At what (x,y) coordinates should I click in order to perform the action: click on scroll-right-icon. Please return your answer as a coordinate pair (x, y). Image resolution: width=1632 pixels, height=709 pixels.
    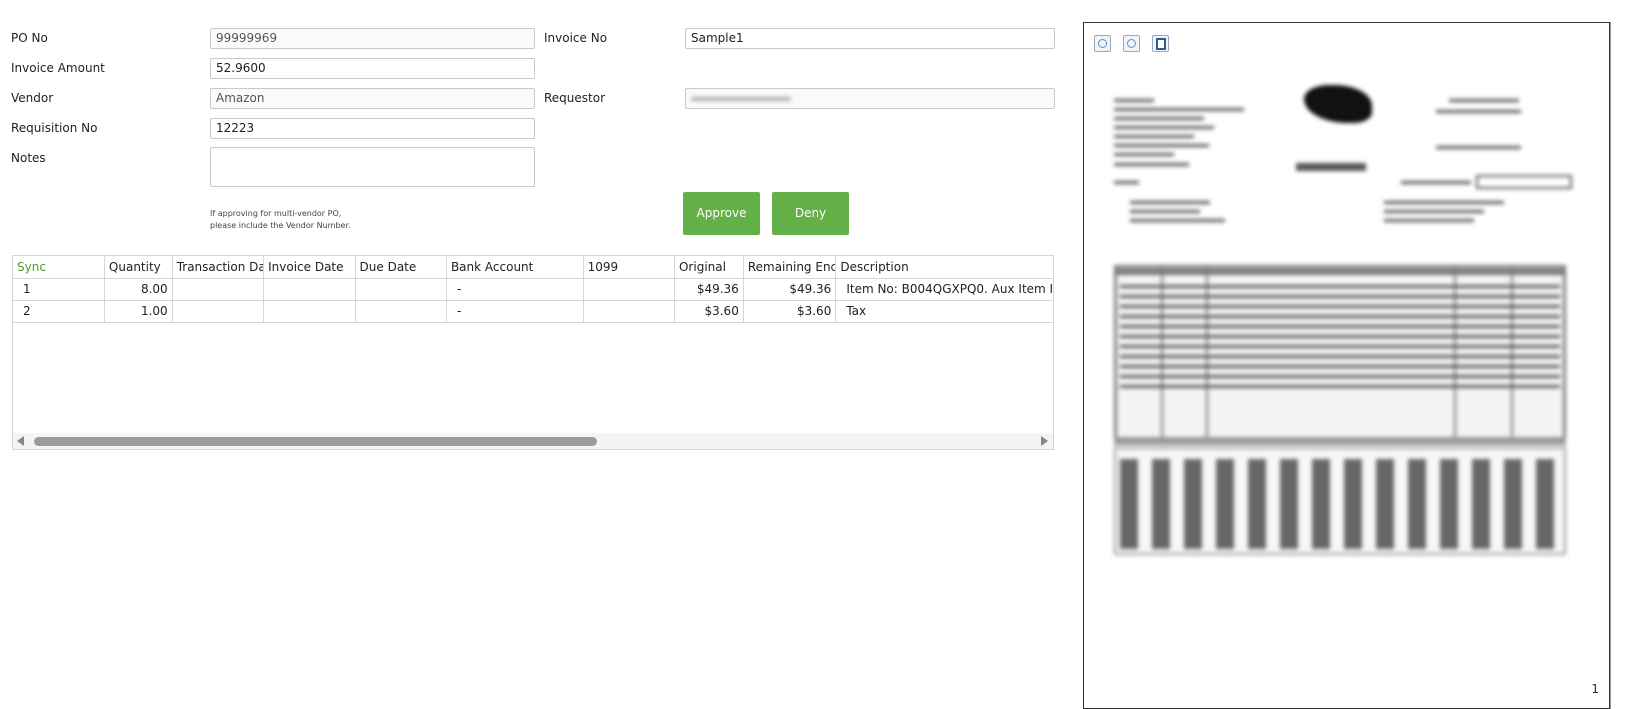
    Looking at the image, I should click on (1044, 441).